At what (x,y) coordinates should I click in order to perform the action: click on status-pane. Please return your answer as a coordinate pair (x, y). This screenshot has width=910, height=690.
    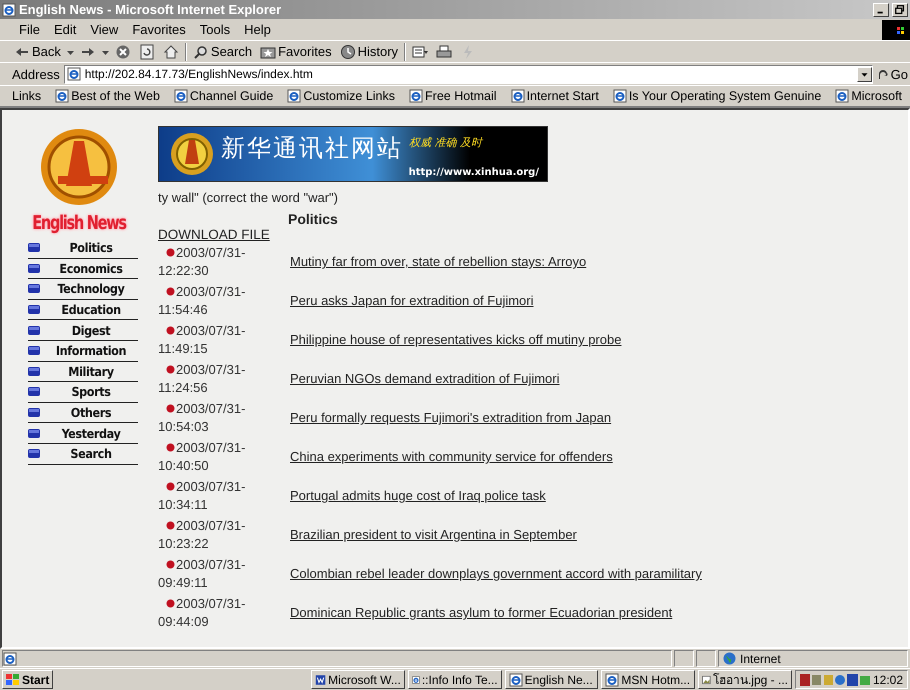
    Looking at the image, I should click on (706, 658).